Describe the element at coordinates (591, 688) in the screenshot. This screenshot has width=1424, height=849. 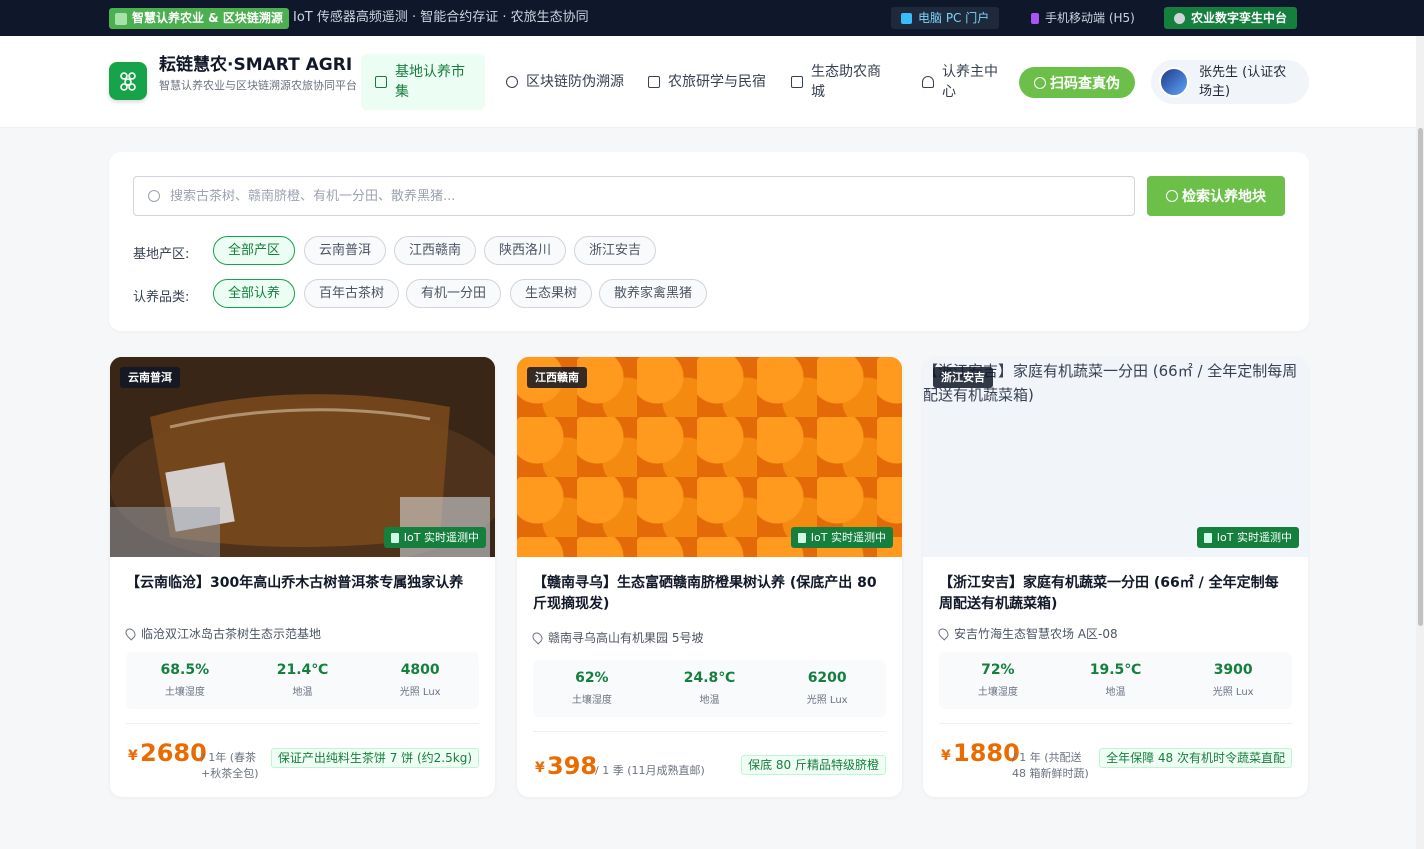
I see `metric-soil-moisture: 62% 土壤湿度` at that location.